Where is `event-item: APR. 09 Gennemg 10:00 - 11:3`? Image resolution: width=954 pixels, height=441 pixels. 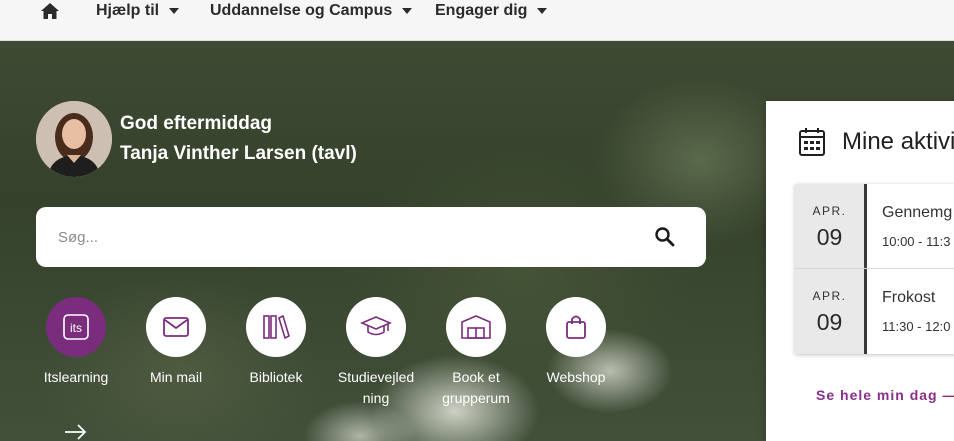 event-item: APR. 09 Gennemg 10:00 - 11:3 is located at coordinates (874, 226).